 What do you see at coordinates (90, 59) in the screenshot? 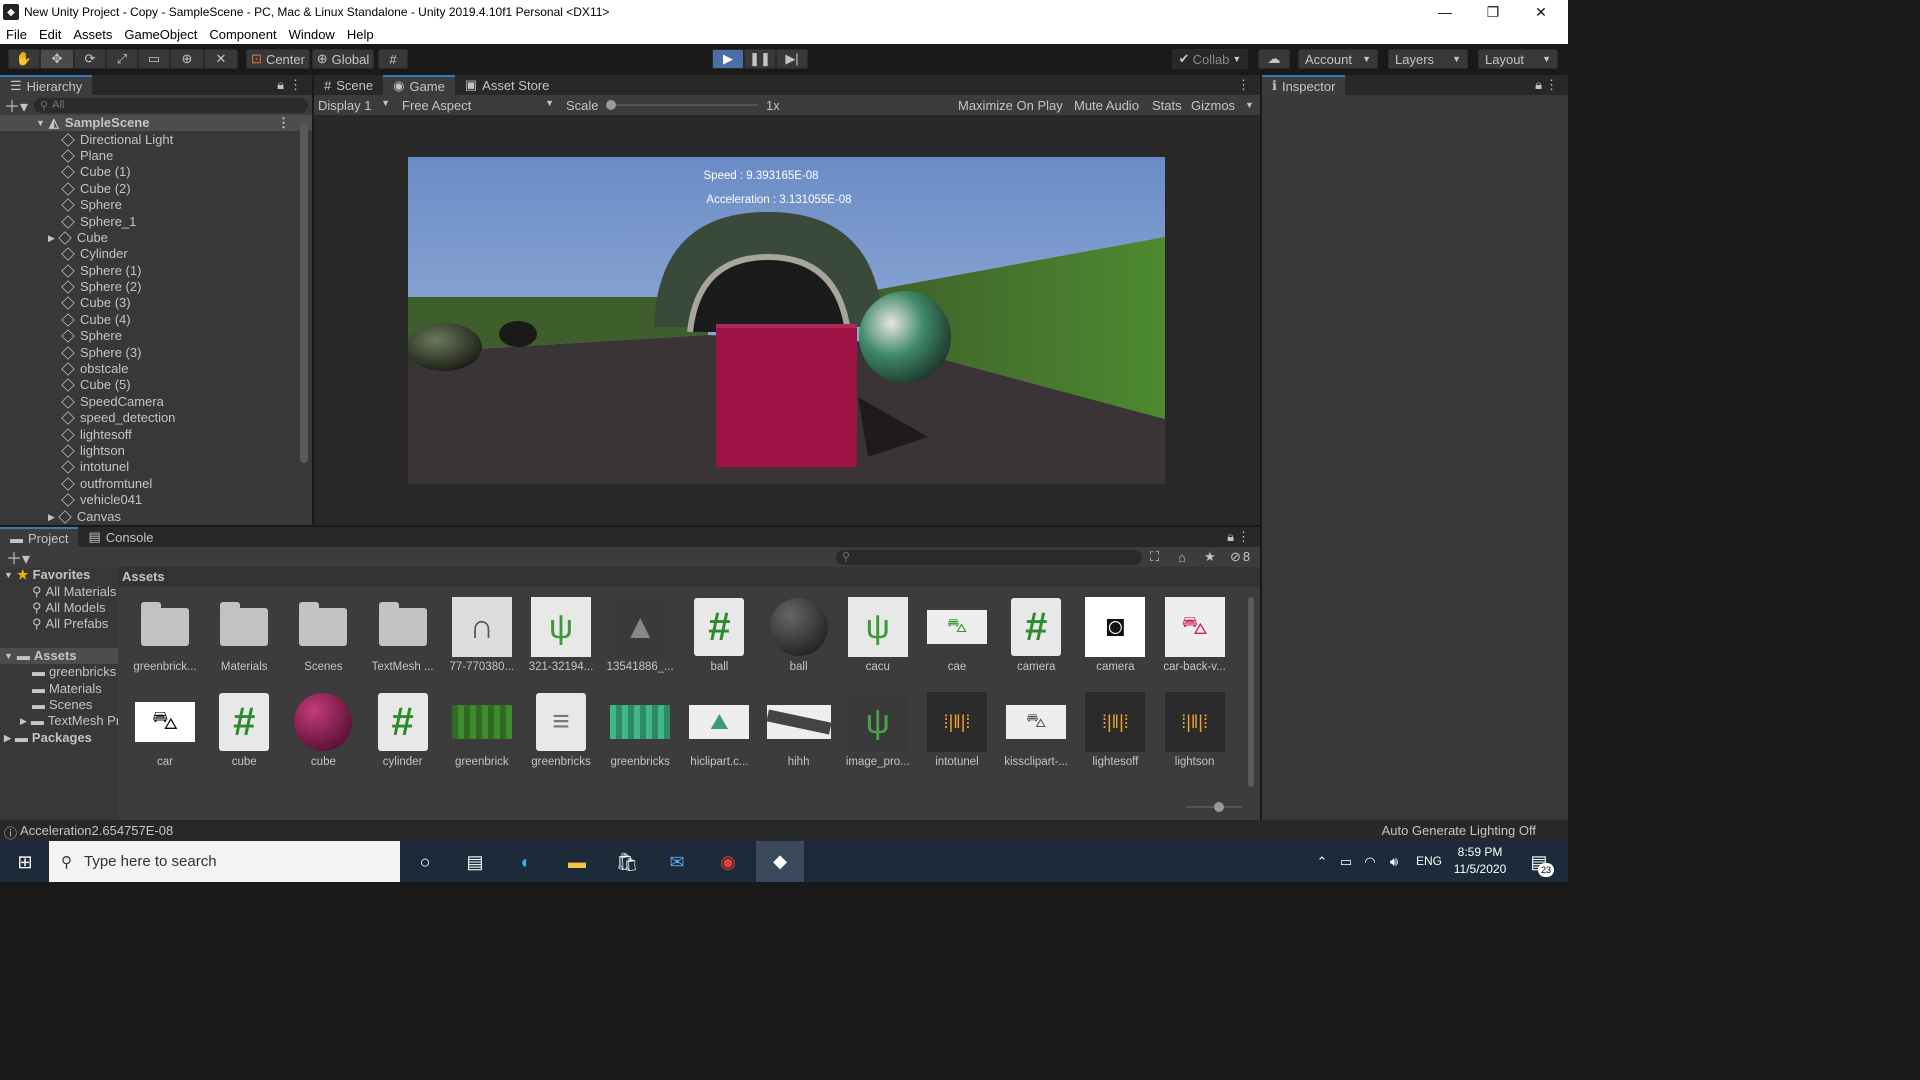
I see `rotate-tool-icon: ⟳` at bounding box center [90, 59].